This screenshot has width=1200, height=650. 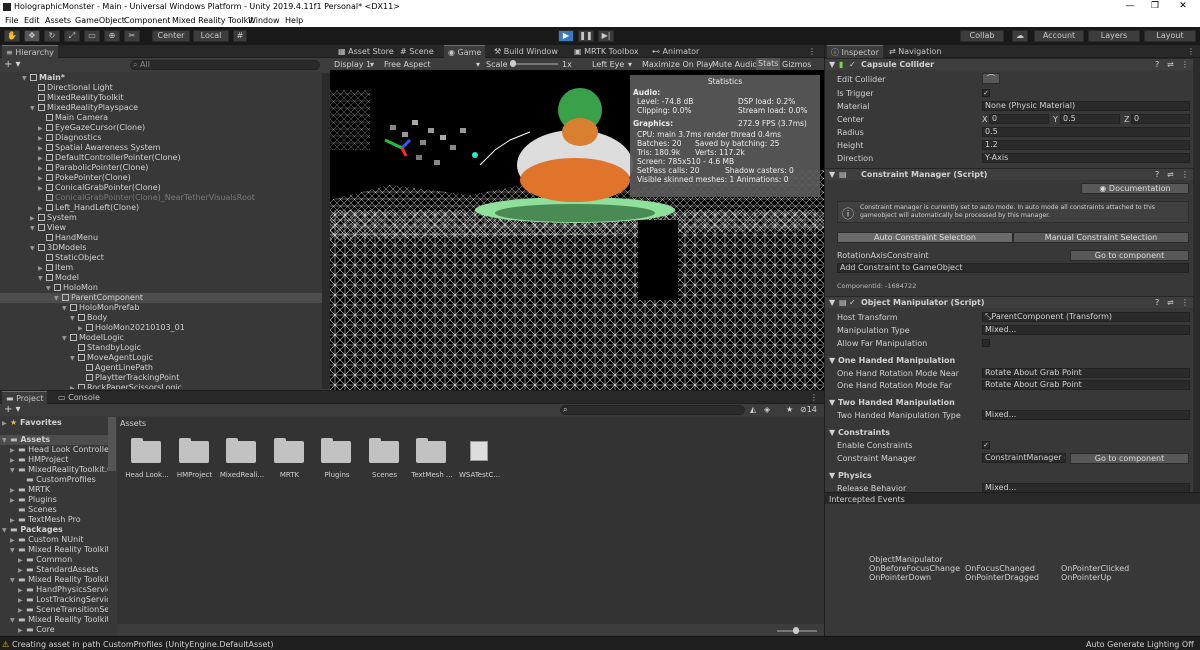 What do you see at coordinates (982, 36) in the screenshot?
I see `collab-dropdown: Collab` at bounding box center [982, 36].